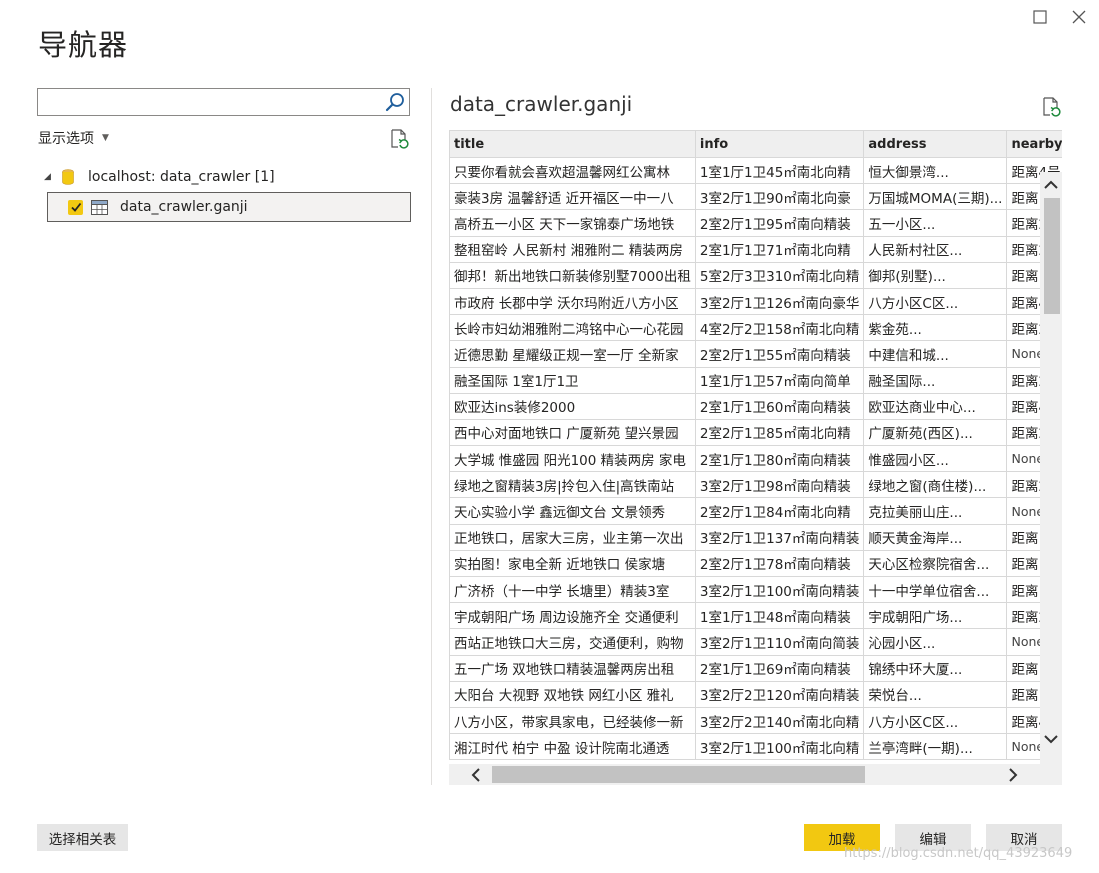 The height and width of the screenshot is (873, 1099). What do you see at coordinates (935, 144) in the screenshot?
I see `column-header: address` at bounding box center [935, 144].